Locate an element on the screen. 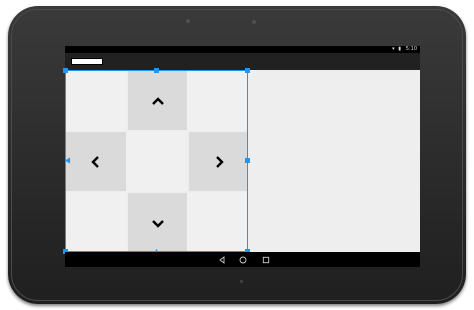 The width and height of the screenshot is (474, 310). dpad-left-button is located at coordinates (95, 161).